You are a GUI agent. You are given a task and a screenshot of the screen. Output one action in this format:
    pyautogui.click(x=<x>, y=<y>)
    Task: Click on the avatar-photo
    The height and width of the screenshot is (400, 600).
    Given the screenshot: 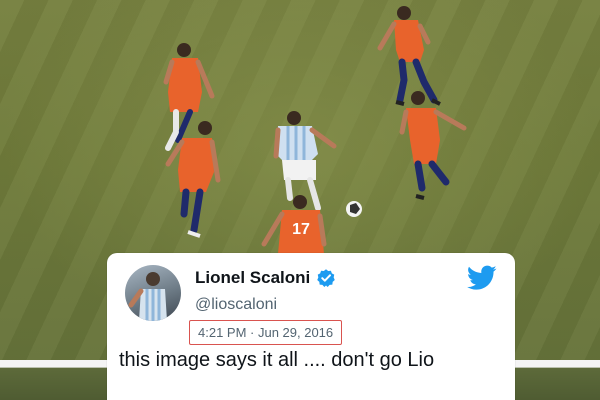 What is the action you would take?
    pyautogui.click(x=147, y=296)
    